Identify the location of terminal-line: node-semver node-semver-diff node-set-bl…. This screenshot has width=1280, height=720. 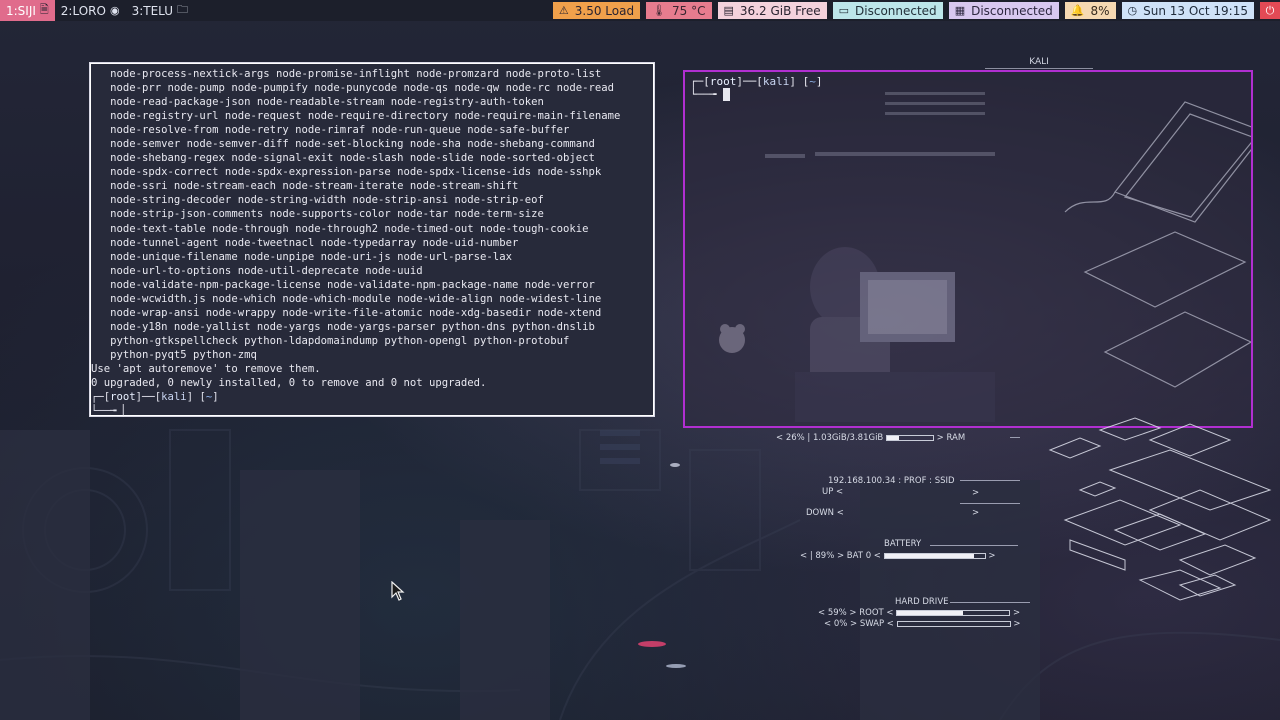
(343, 144).